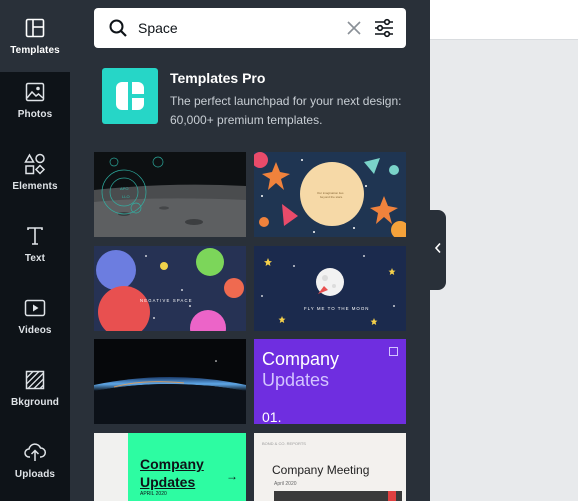 The height and width of the screenshot is (501, 578). What do you see at coordinates (35, 236) in the screenshot?
I see `text-icon` at bounding box center [35, 236].